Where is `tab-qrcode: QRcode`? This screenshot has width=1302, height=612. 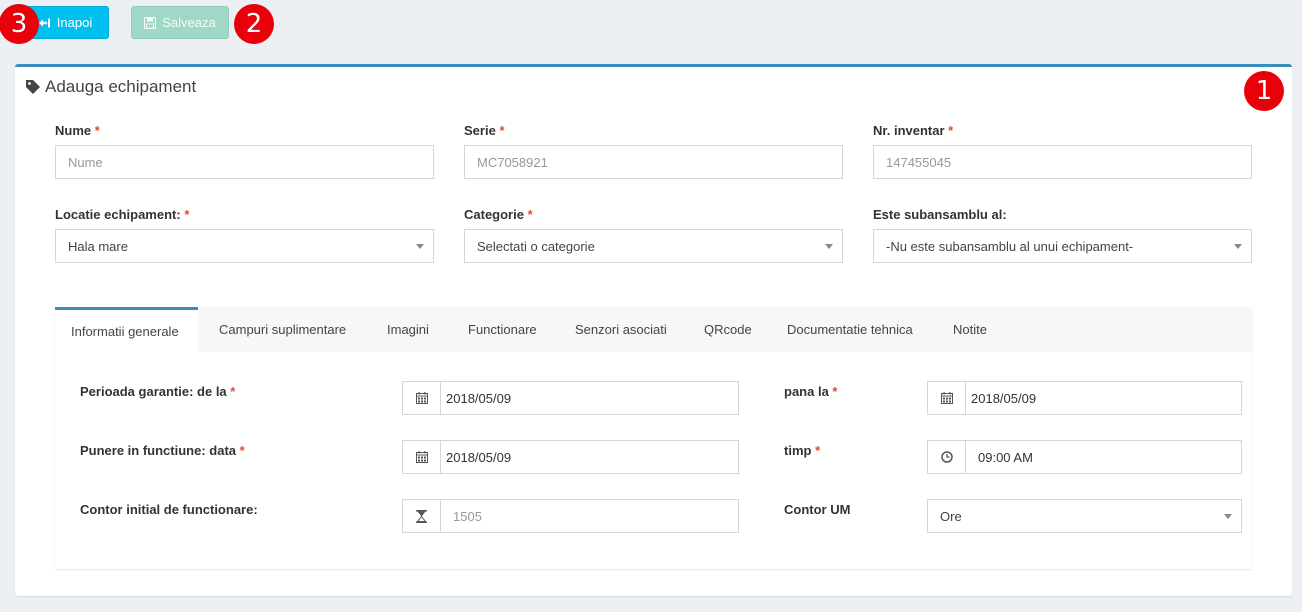 tab-qrcode: QRcode is located at coordinates (728, 329).